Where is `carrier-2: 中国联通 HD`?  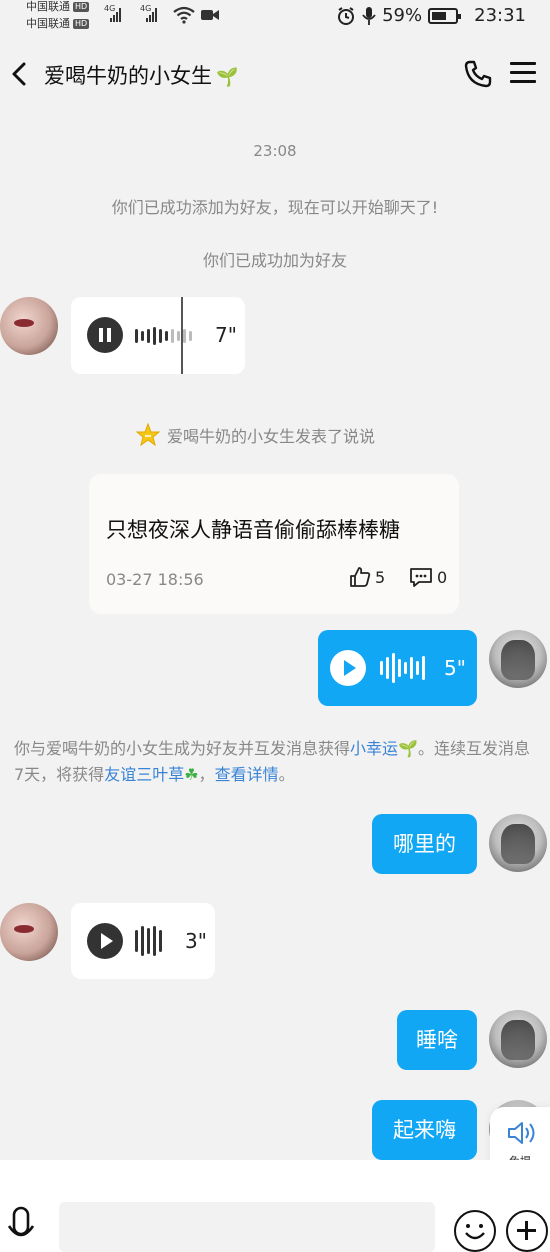
carrier-2: 中国联通 HD is located at coordinates (58, 23).